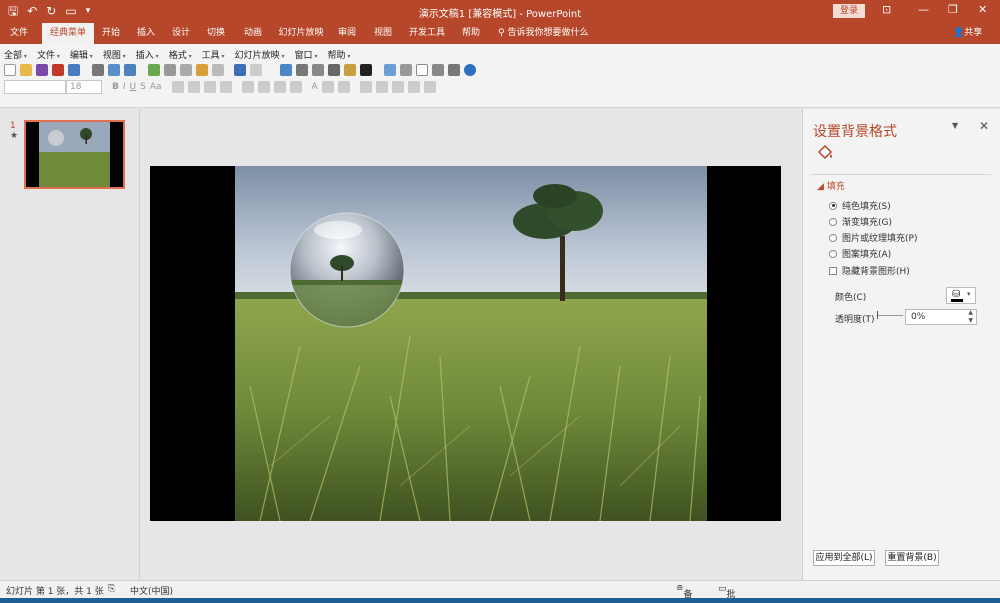 The width and height of the screenshot is (1000, 603). Describe the element at coordinates (984, 126) in the screenshot. I see `close-pane-icon: ✕` at that location.